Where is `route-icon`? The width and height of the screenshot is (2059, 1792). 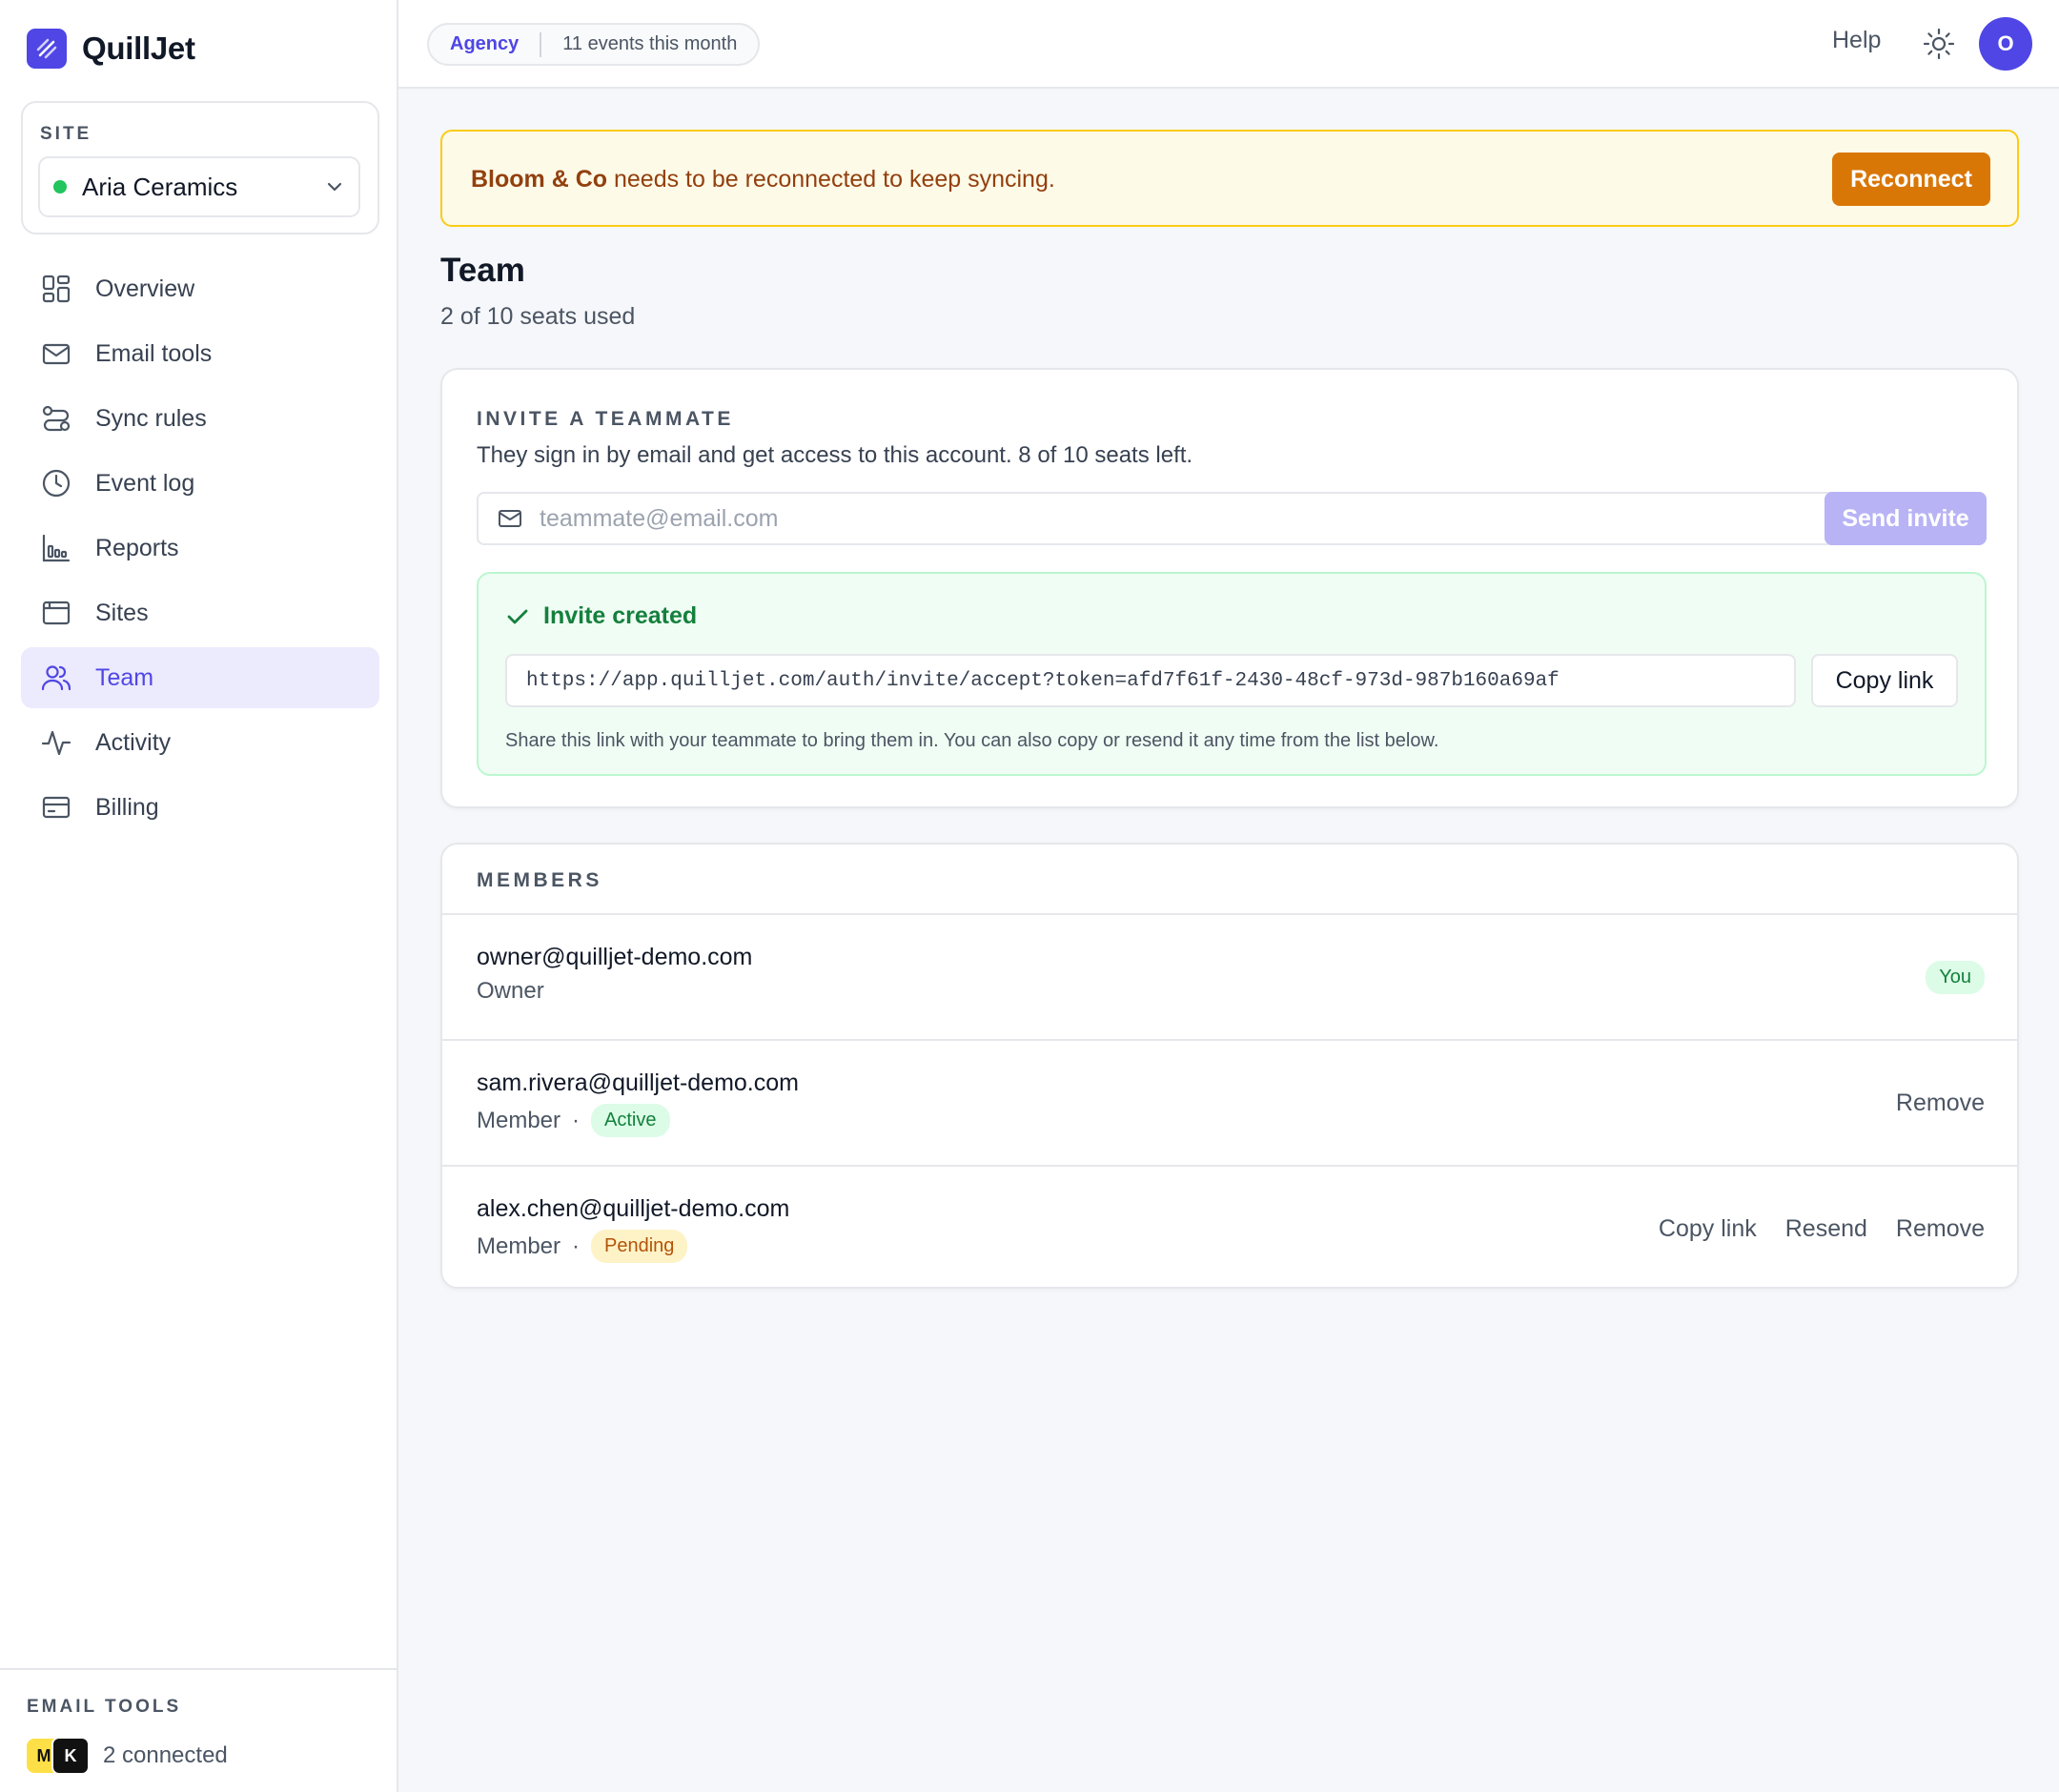 route-icon is located at coordinates (56, 418).